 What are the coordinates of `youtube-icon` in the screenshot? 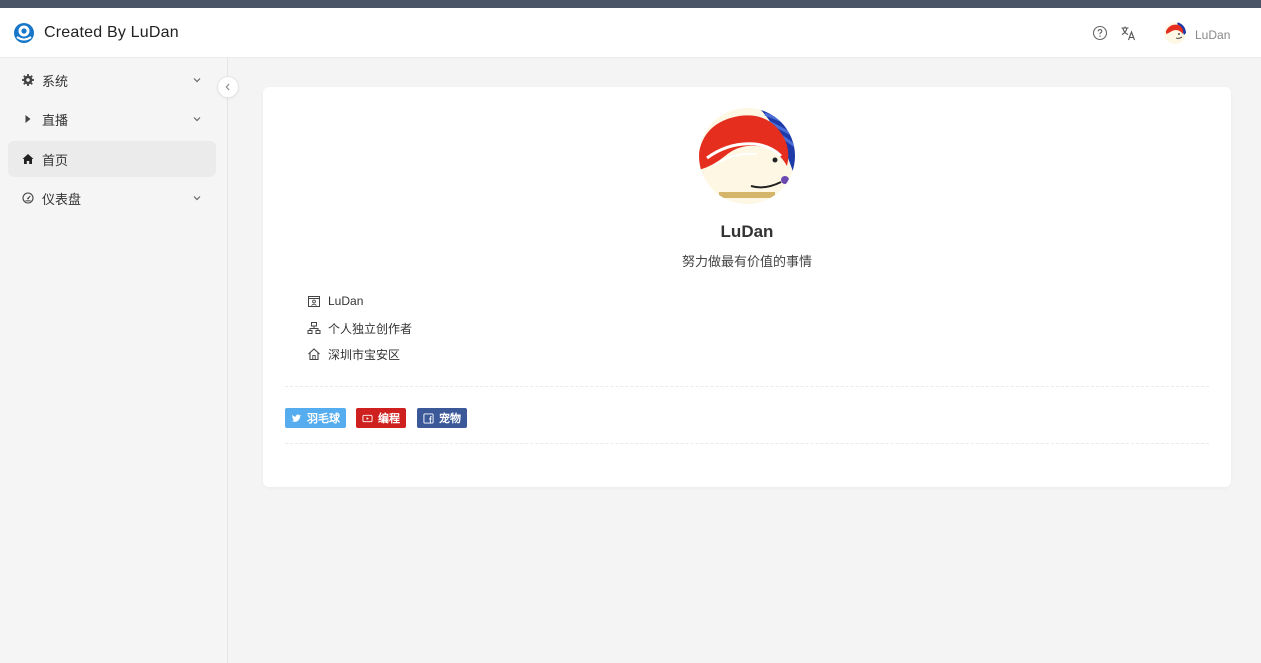 It's located at (367, 418).